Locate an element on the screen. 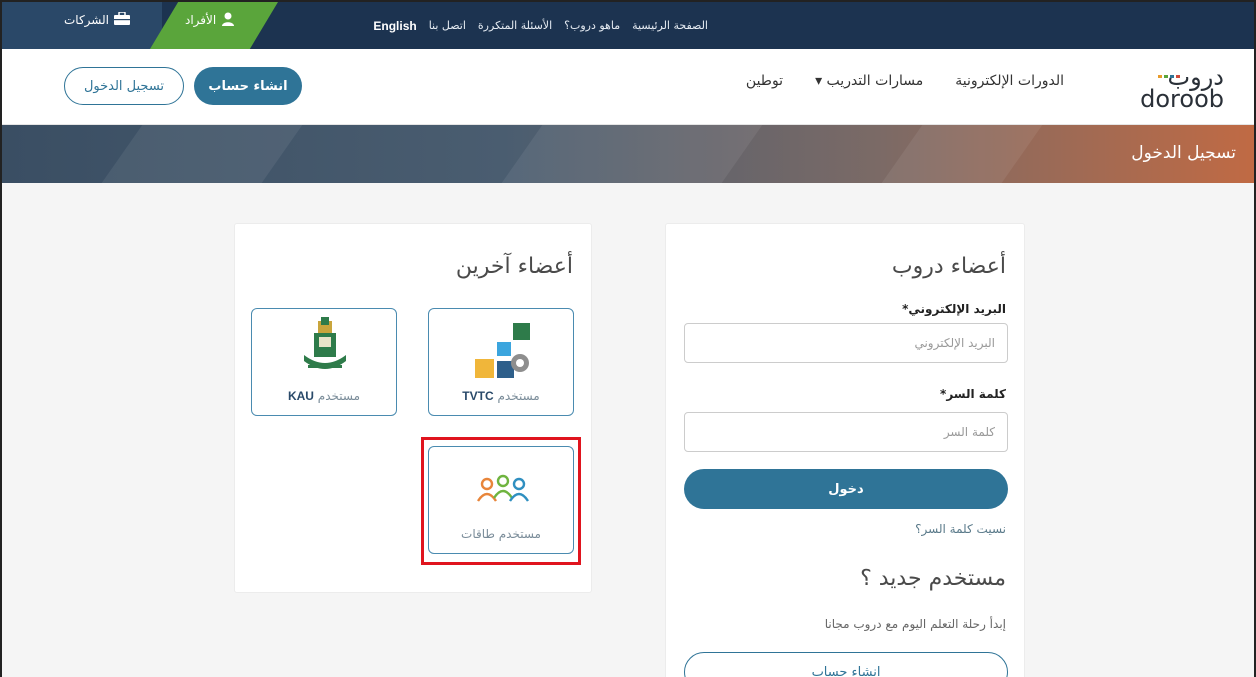 The height and width of the screenshot is (677, 1256). other-members-title: أعضاء آخرين is located at coordinates (514, 266).